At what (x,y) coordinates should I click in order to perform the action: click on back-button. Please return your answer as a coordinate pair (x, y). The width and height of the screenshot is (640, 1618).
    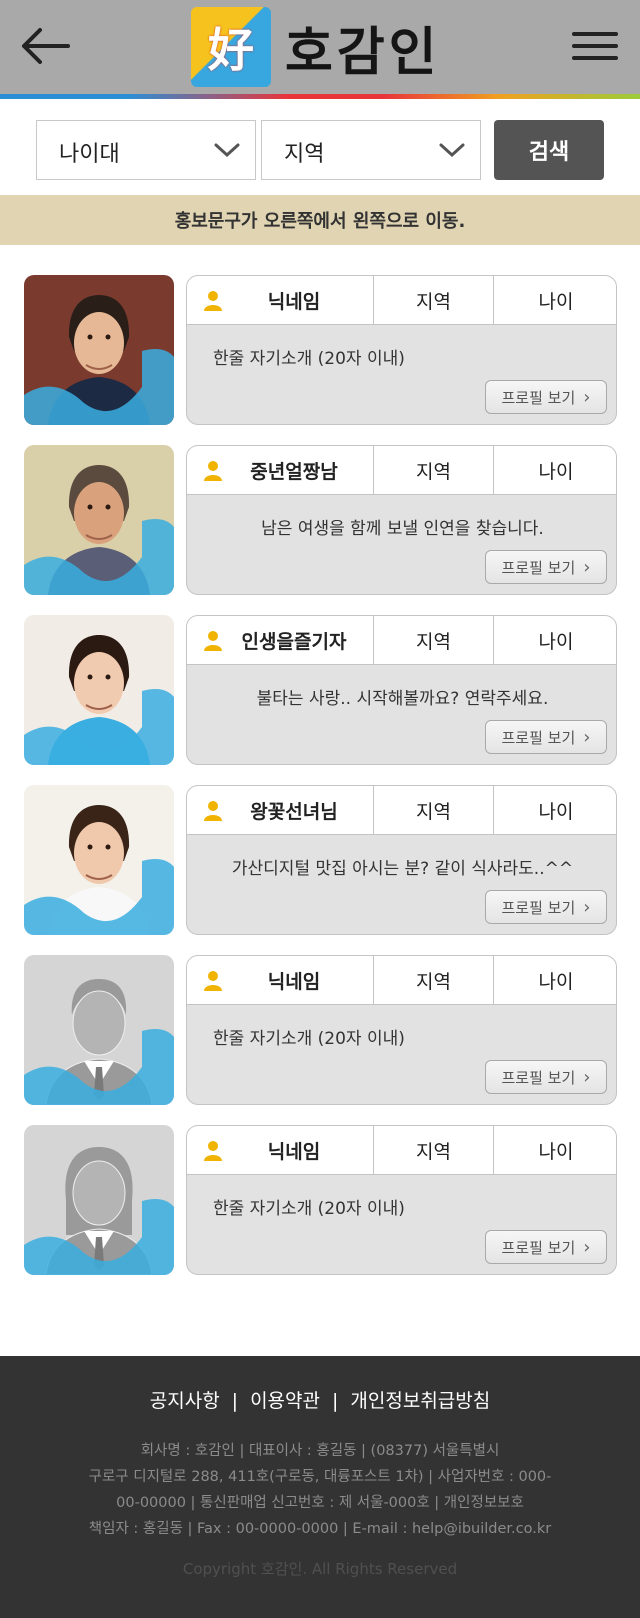
    Looking at the image, I should click on (46, 46).